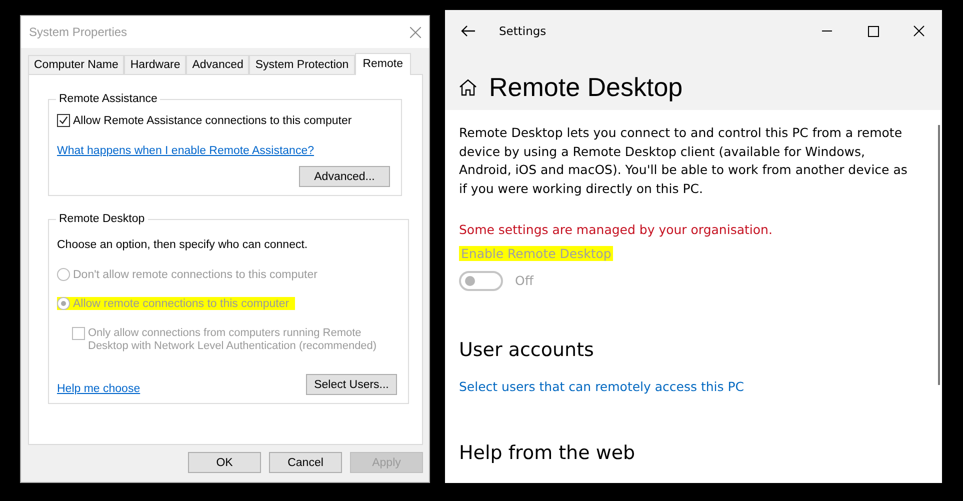 This screenshot has height=501, width=963. I want to click on close-icon, so click(415, 32).